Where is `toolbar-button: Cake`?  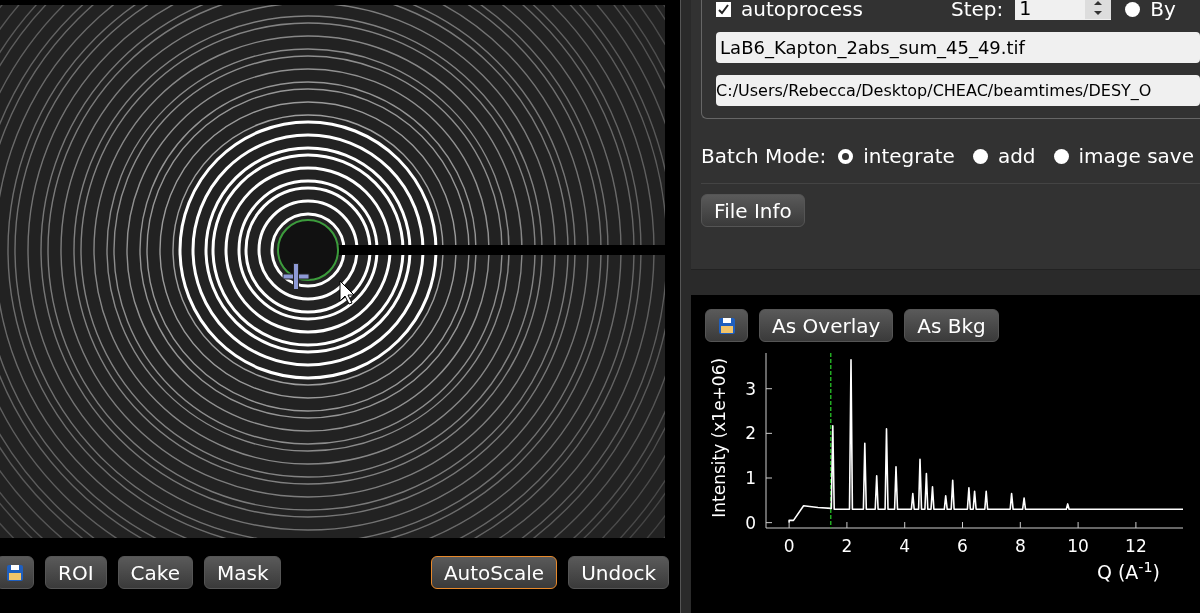 toolbar-button: Cake is located at coordinates (155, 572).